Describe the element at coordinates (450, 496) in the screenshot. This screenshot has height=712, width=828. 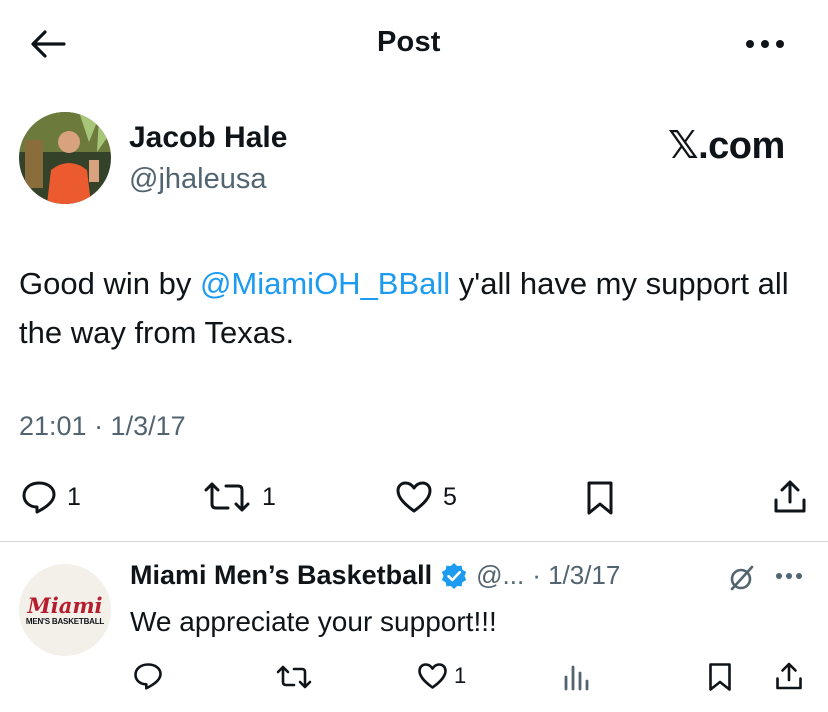
I see `like-count: 5` at that location.